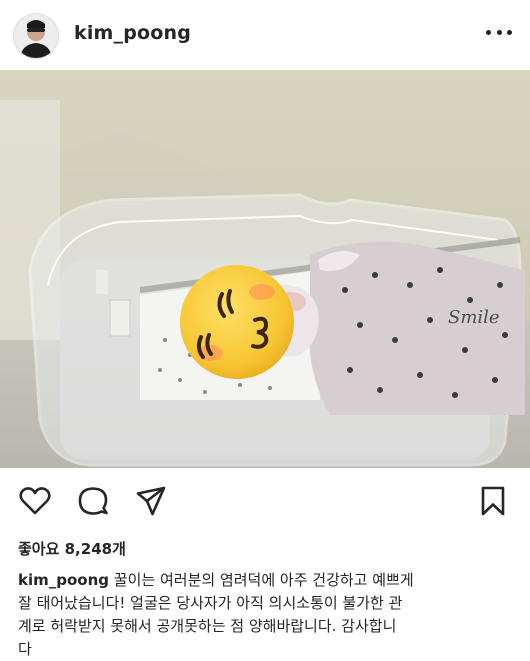  Describe the element at coordinates (493, 501) in the screenshot. I see `bookmark-icon` at that location.